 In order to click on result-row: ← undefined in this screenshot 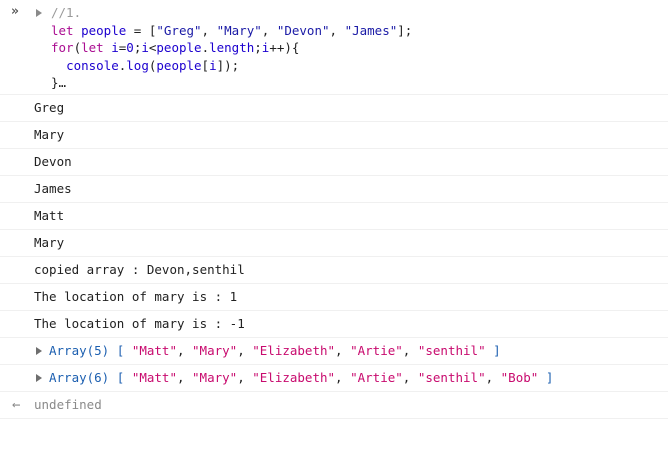, I will do `click(334, 405)`.